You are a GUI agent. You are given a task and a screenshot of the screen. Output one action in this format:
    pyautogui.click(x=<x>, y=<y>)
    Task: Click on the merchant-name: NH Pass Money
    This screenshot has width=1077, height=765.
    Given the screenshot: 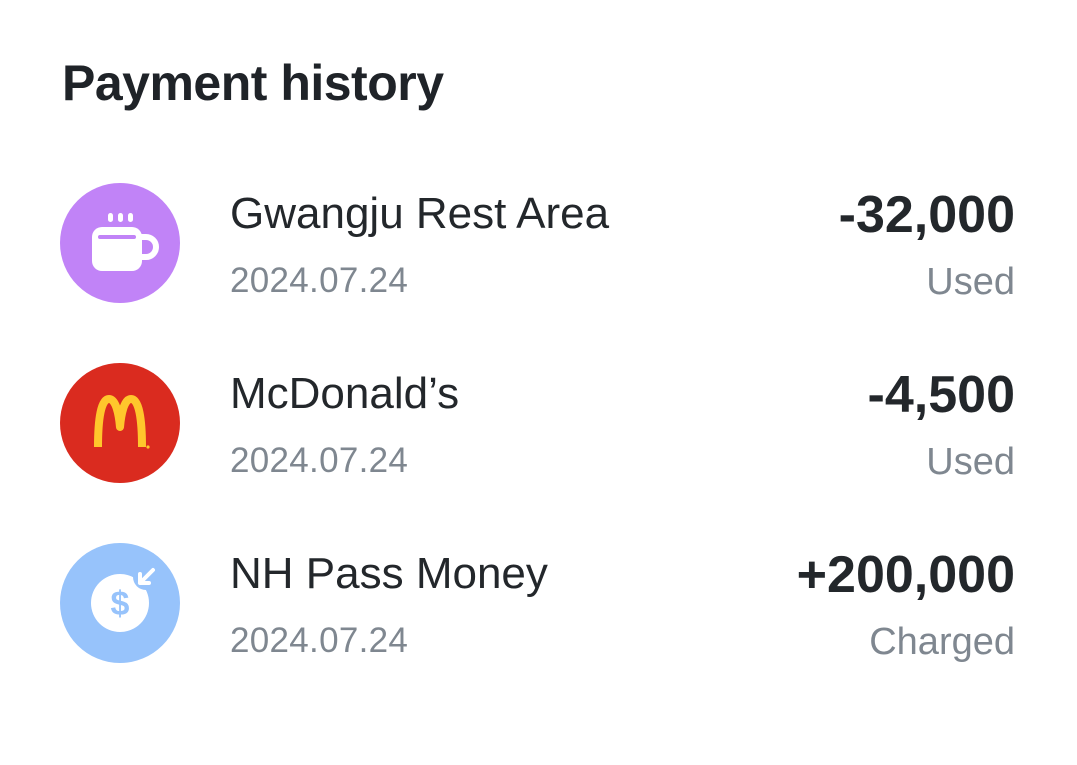 What is the action you would take?
    pyautogui.click(x=389, y=573)
    